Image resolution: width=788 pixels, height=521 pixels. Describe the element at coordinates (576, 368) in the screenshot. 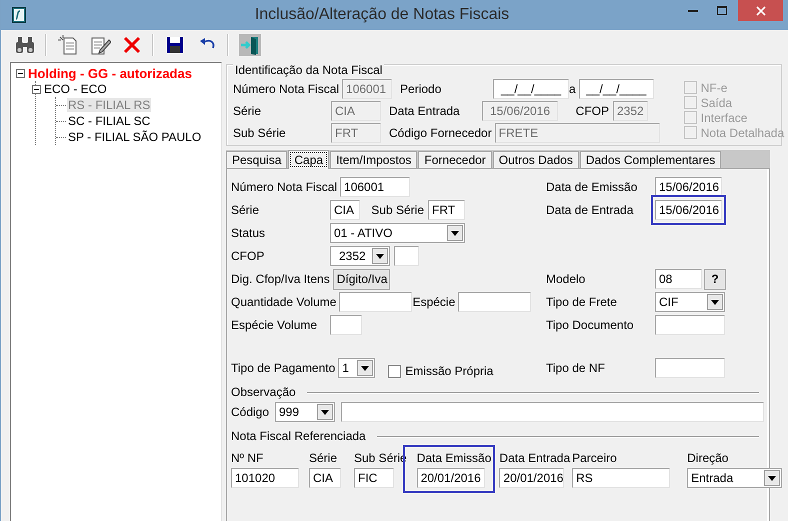

I see `field-label: Tipo de NF` at that location.